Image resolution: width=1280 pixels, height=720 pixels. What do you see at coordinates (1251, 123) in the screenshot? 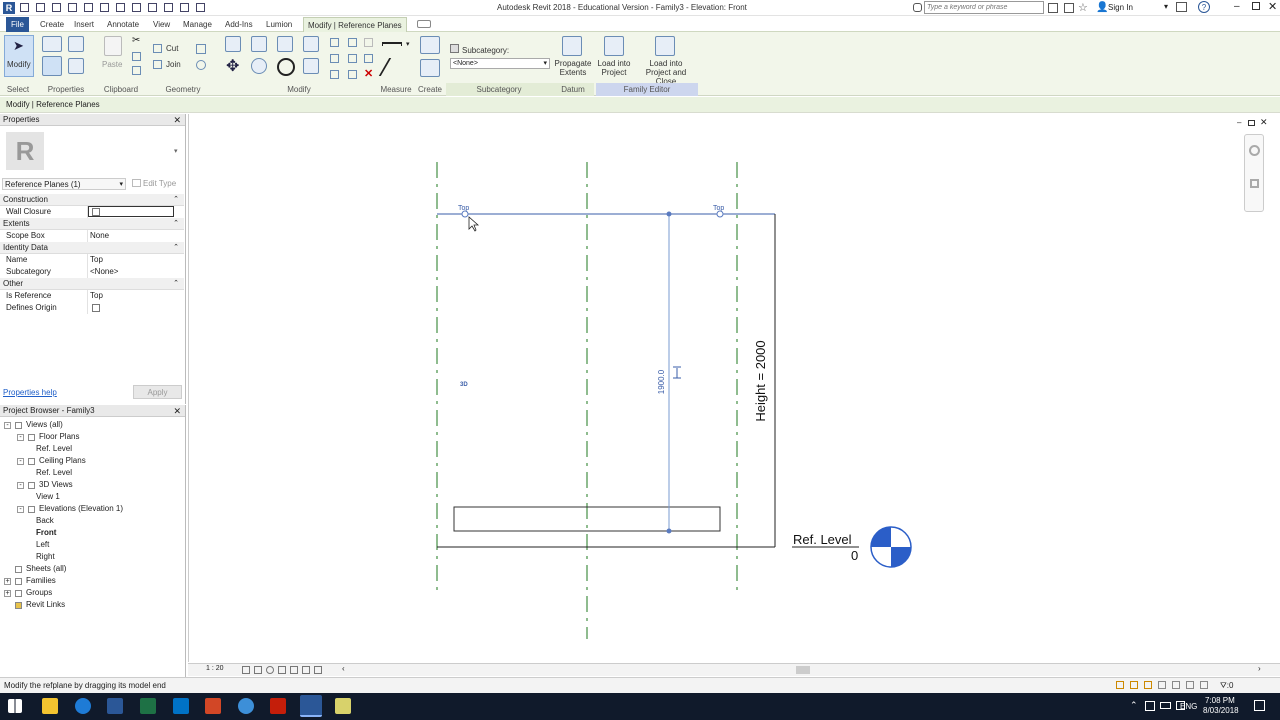
I see `restore-view-icon` at bounding box center [1251, 123].